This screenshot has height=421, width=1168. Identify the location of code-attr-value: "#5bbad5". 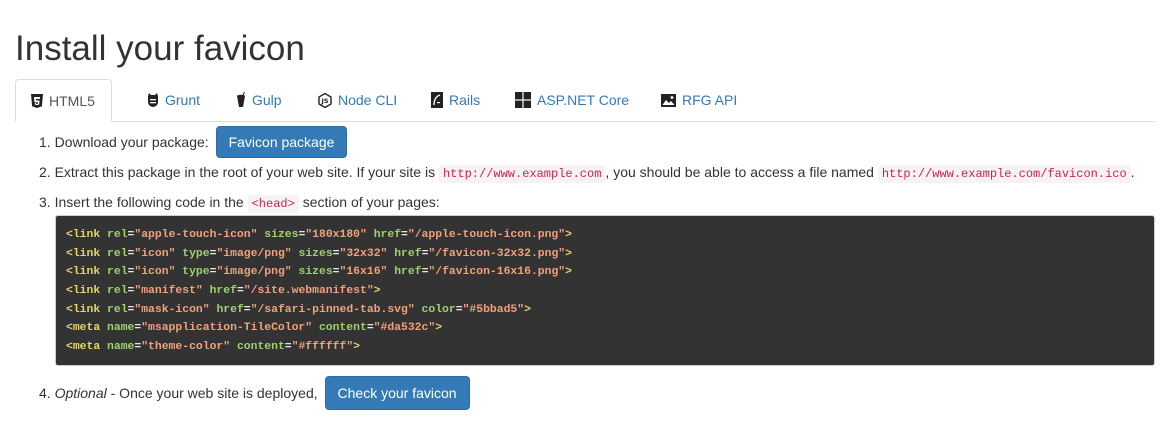
(493, 309).